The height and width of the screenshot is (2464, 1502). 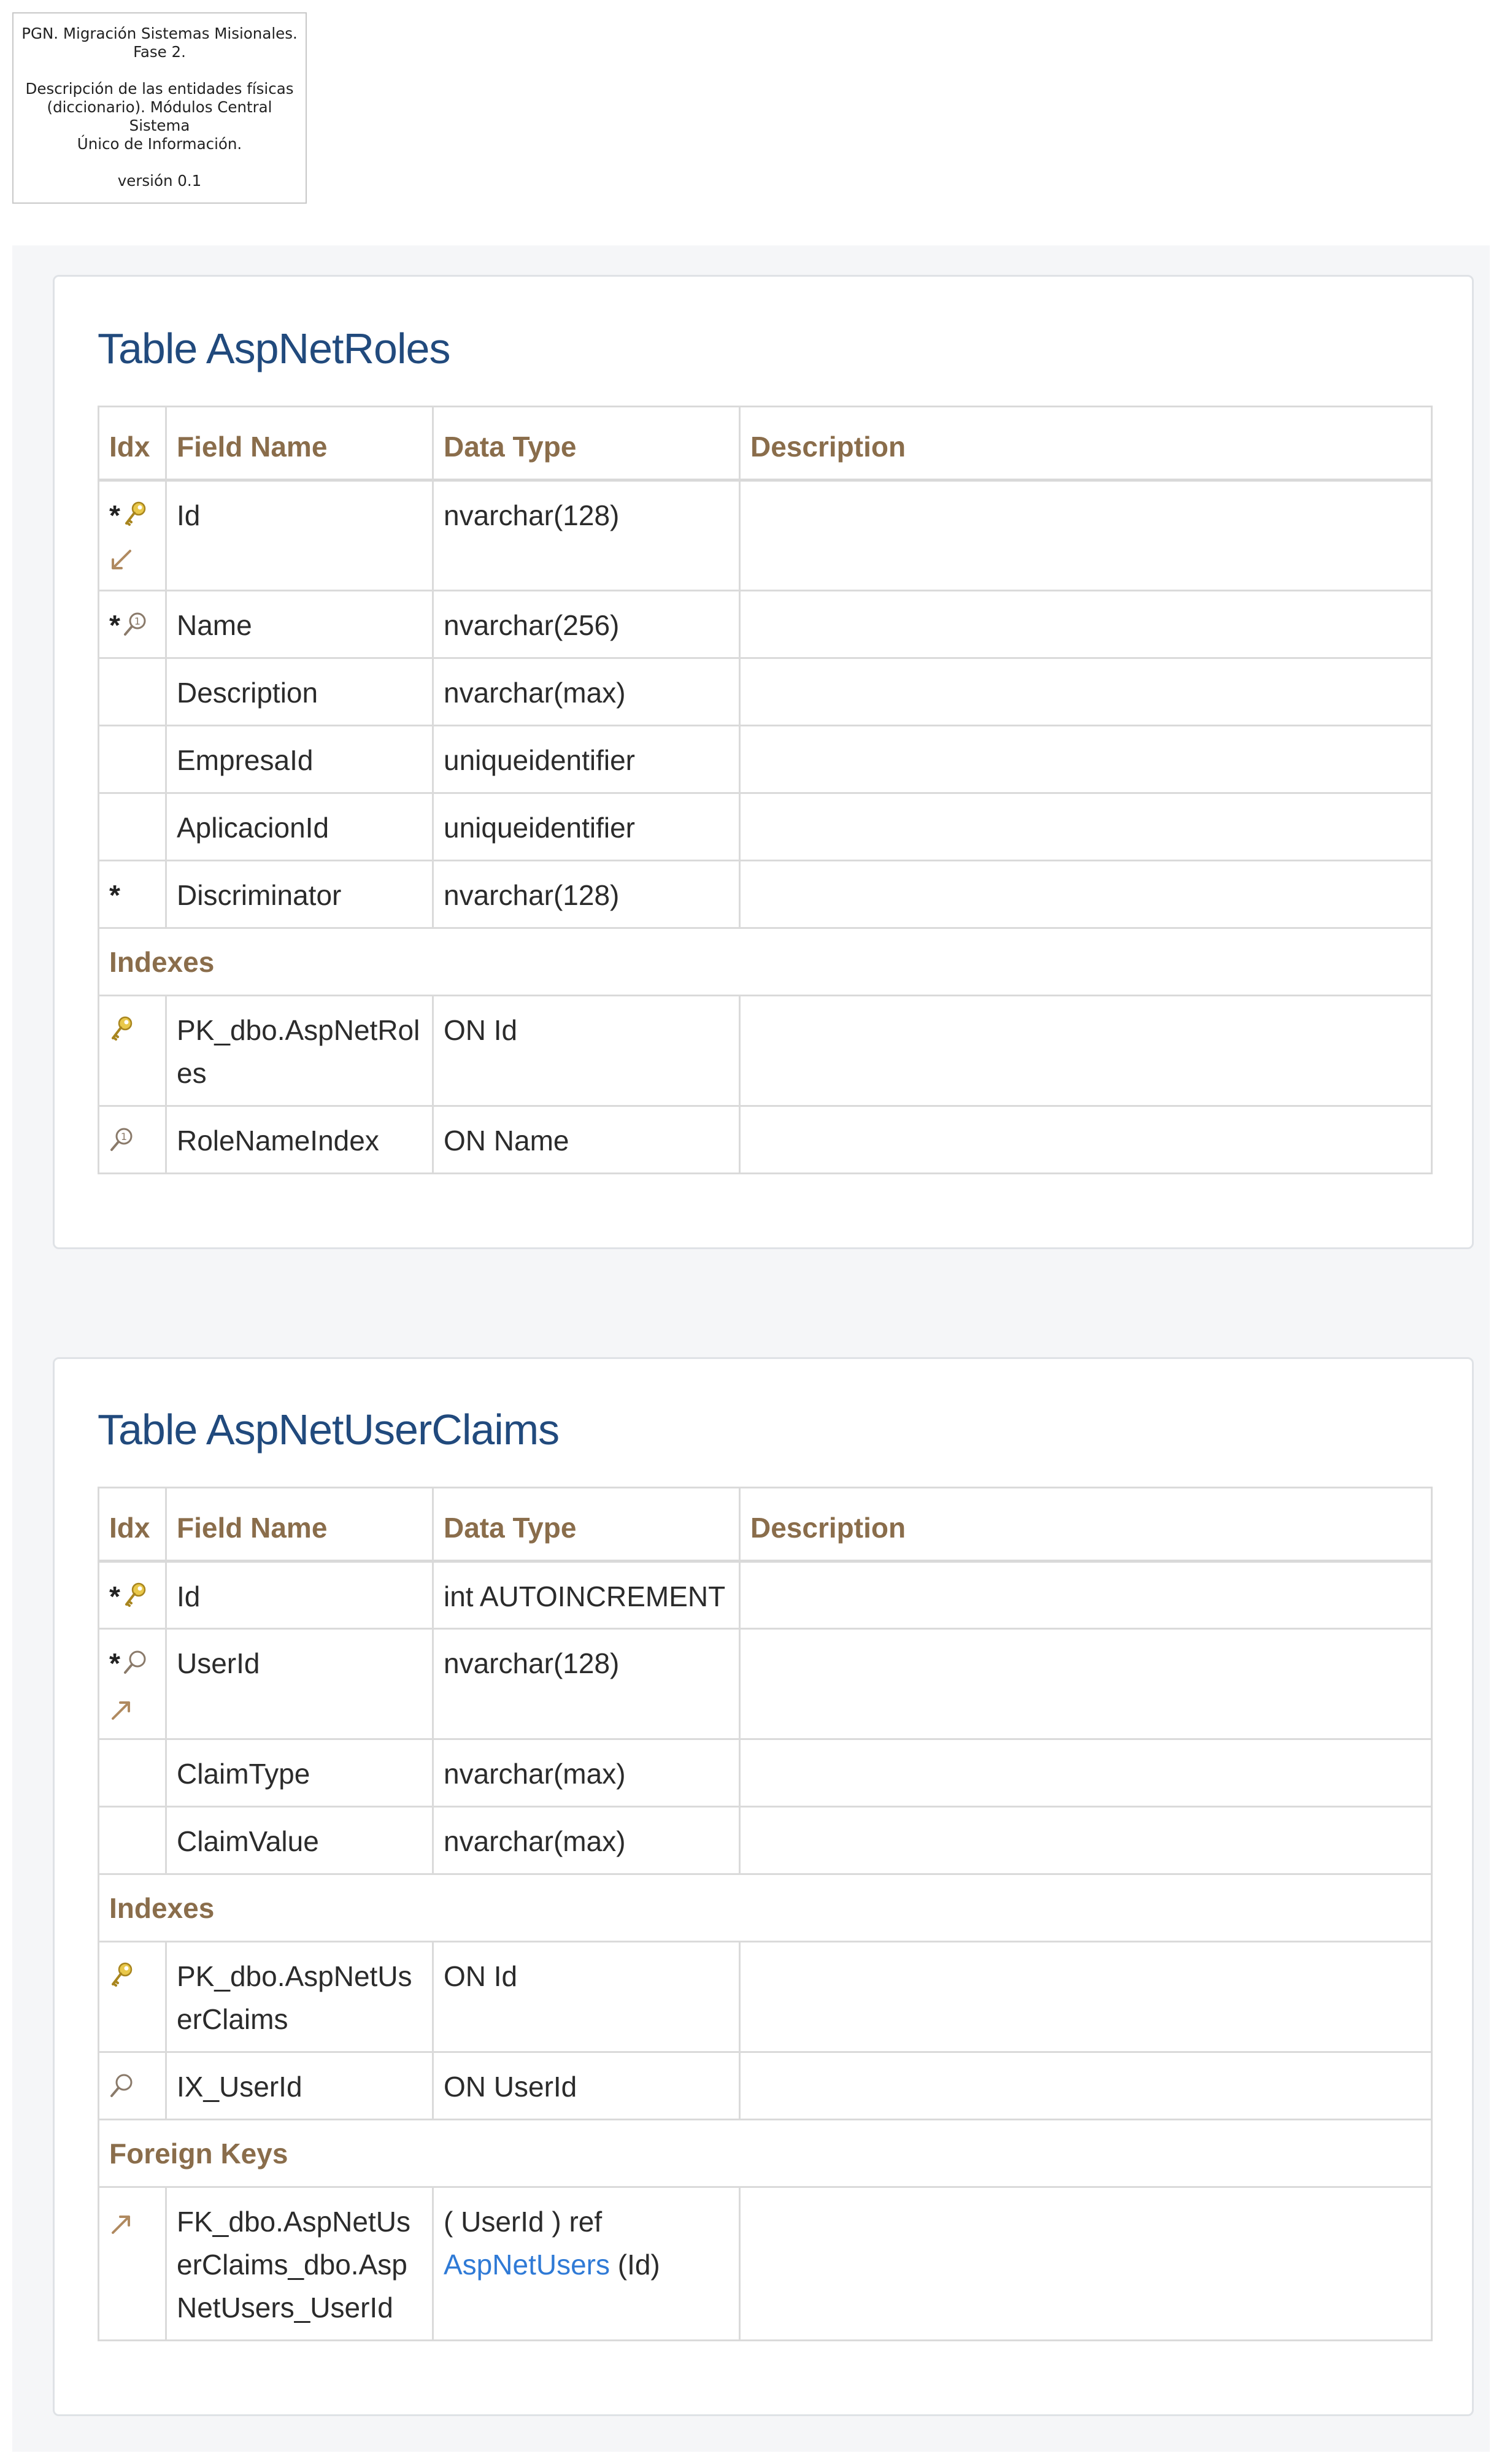 I want to click on index-row: PK_dbo.AspNetUserClaims ON Id, so click(x=765, y=1997).